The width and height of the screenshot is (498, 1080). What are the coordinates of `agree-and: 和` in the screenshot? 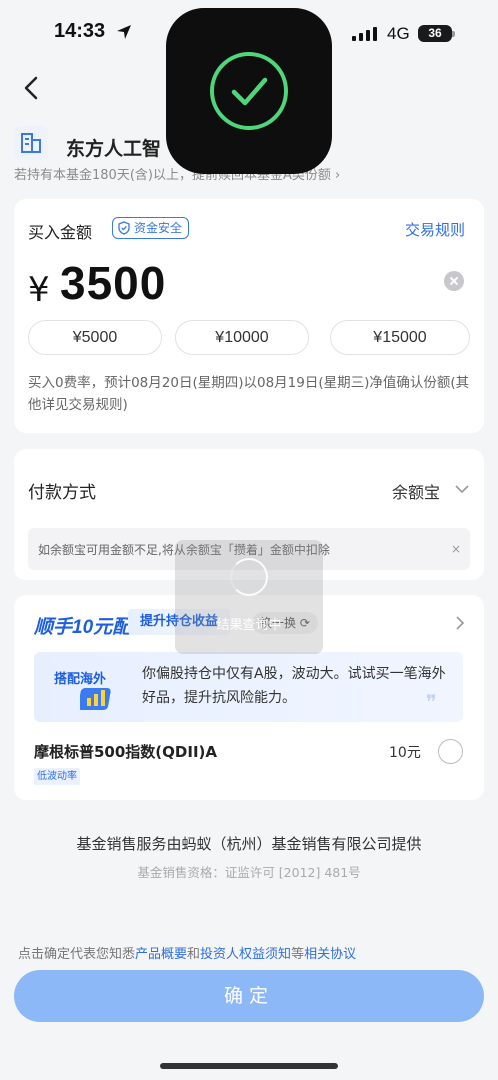 It's located at (194, 954).